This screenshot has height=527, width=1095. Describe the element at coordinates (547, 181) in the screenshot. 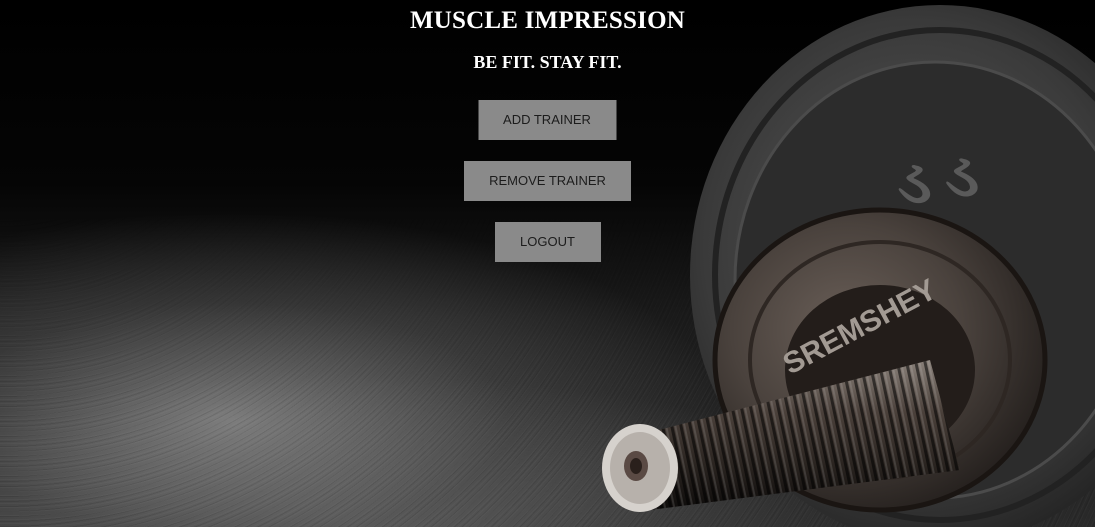

I see `remove-trainer-button: REMOVE TRAINER` at that location.